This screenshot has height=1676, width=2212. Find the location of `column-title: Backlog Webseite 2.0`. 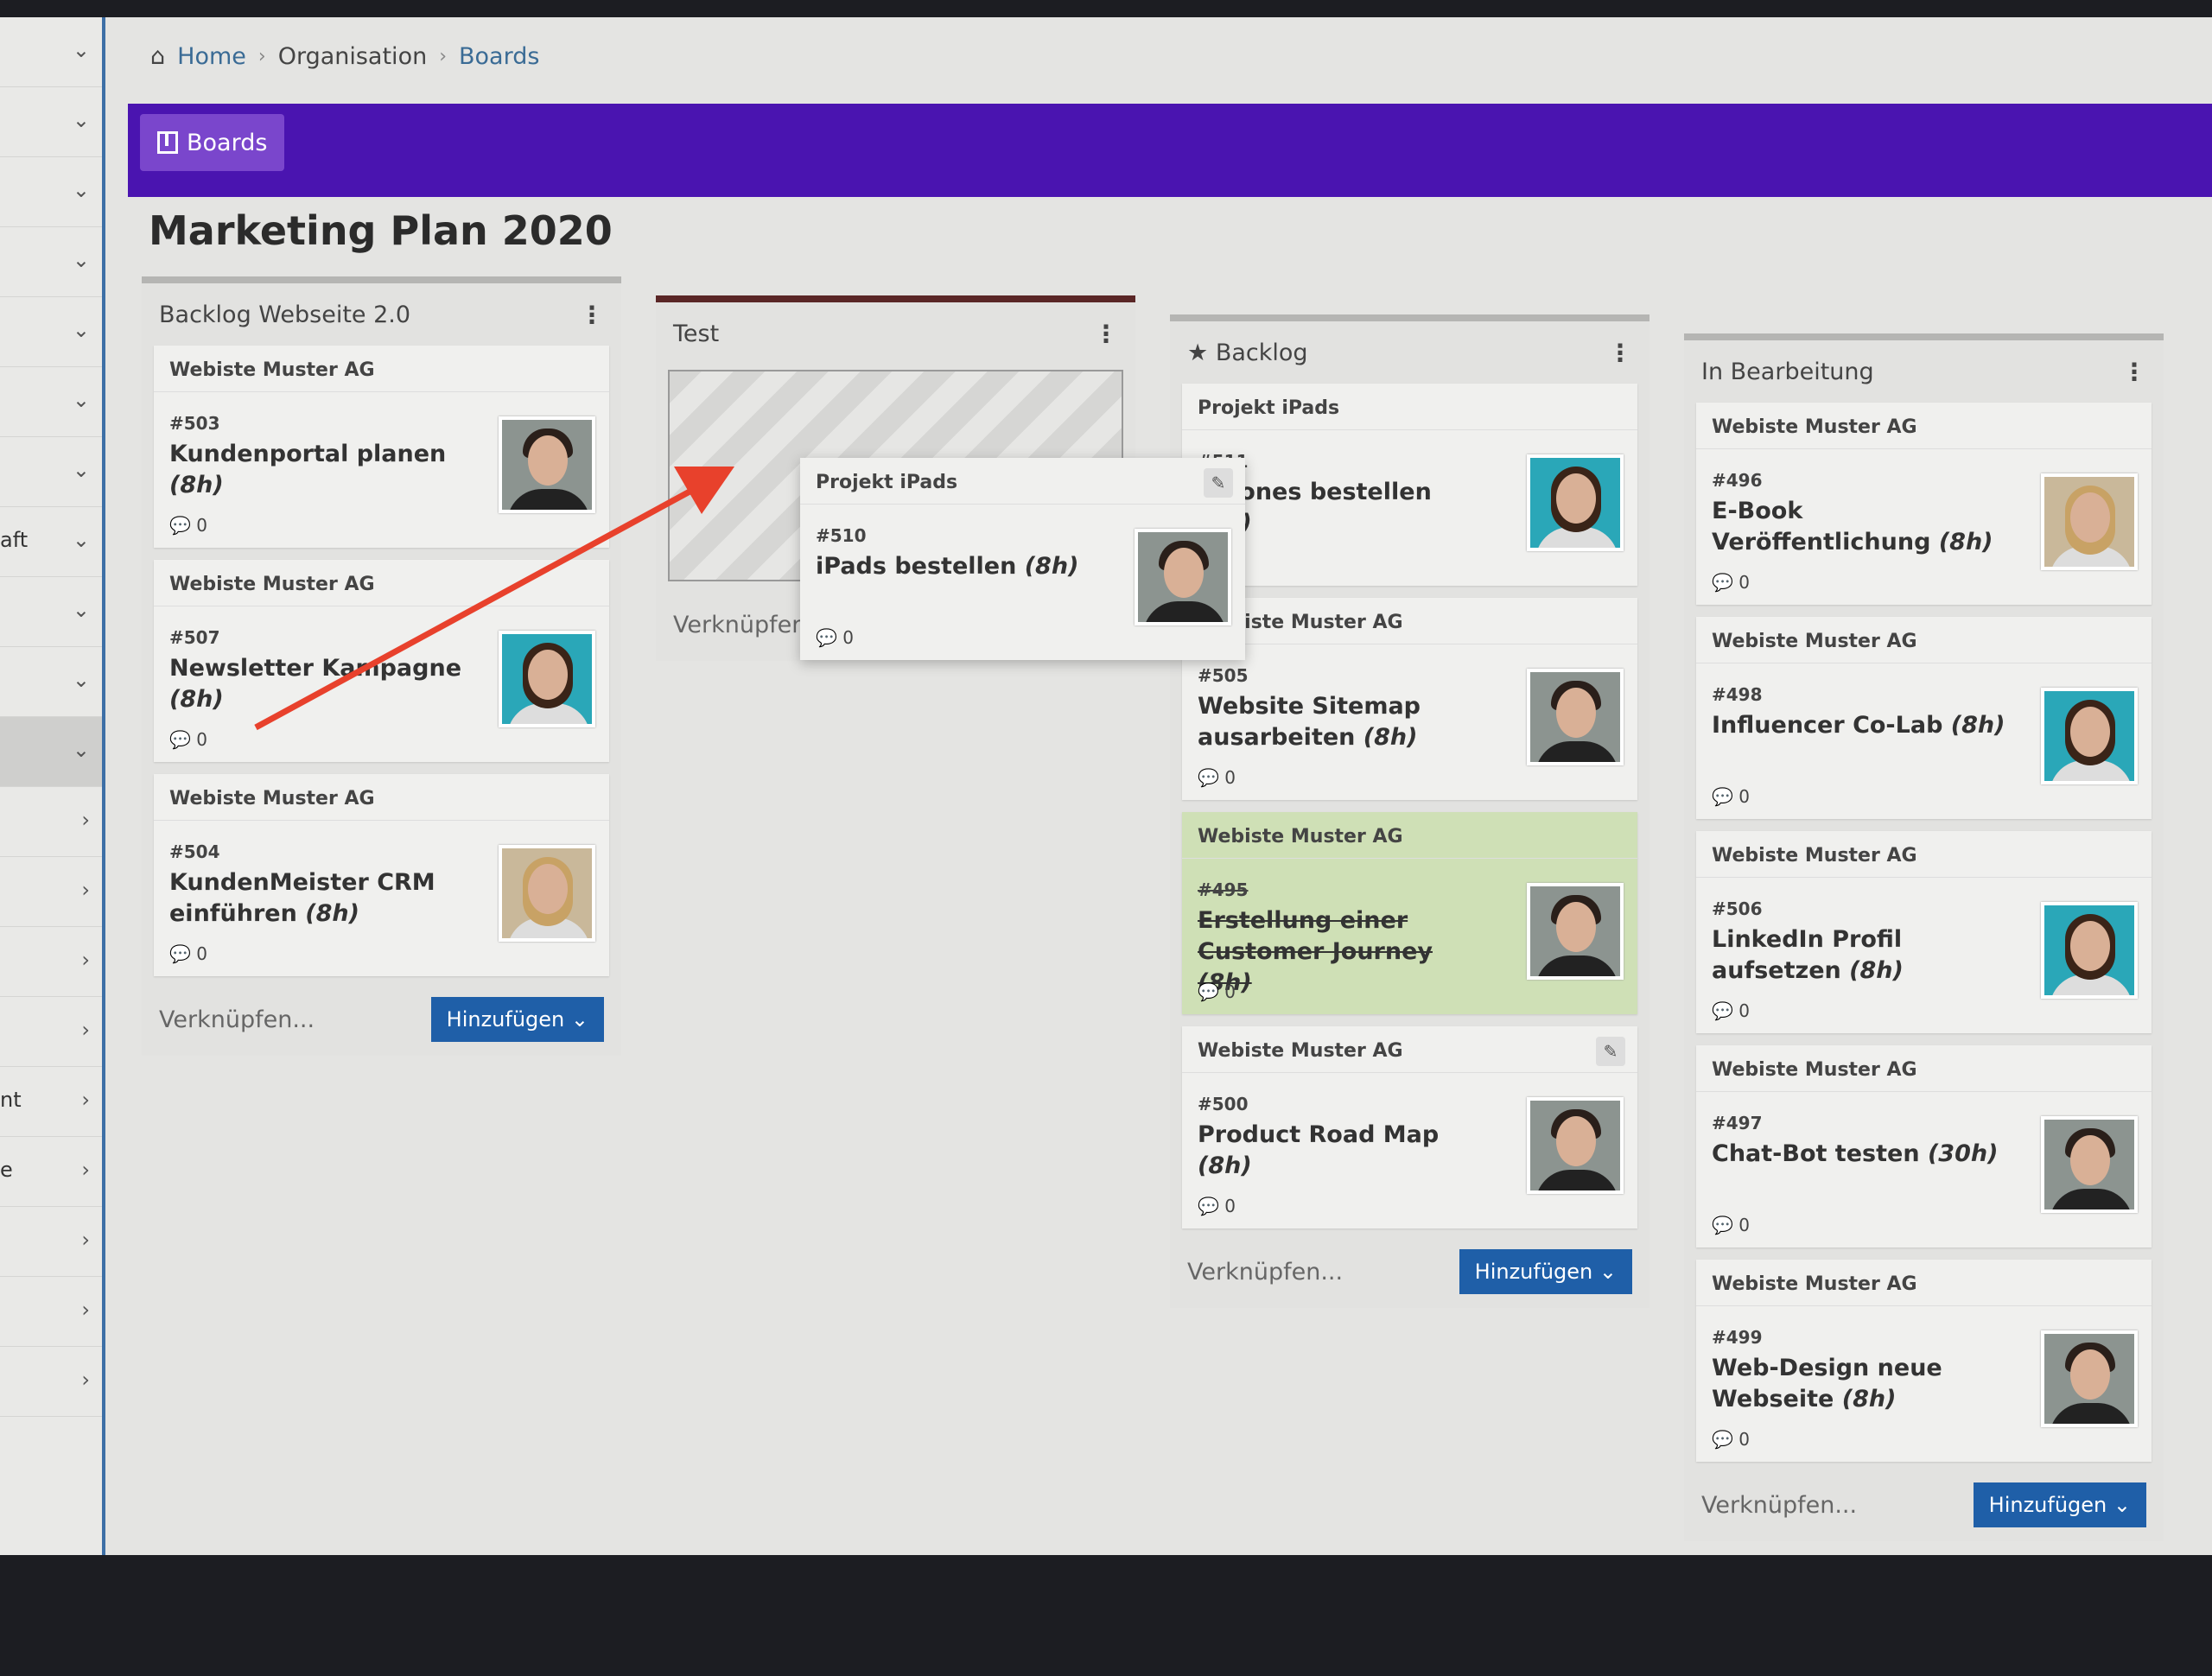

column-title: Backlog Webseite 2.0 is located at coordinates (285, 314).